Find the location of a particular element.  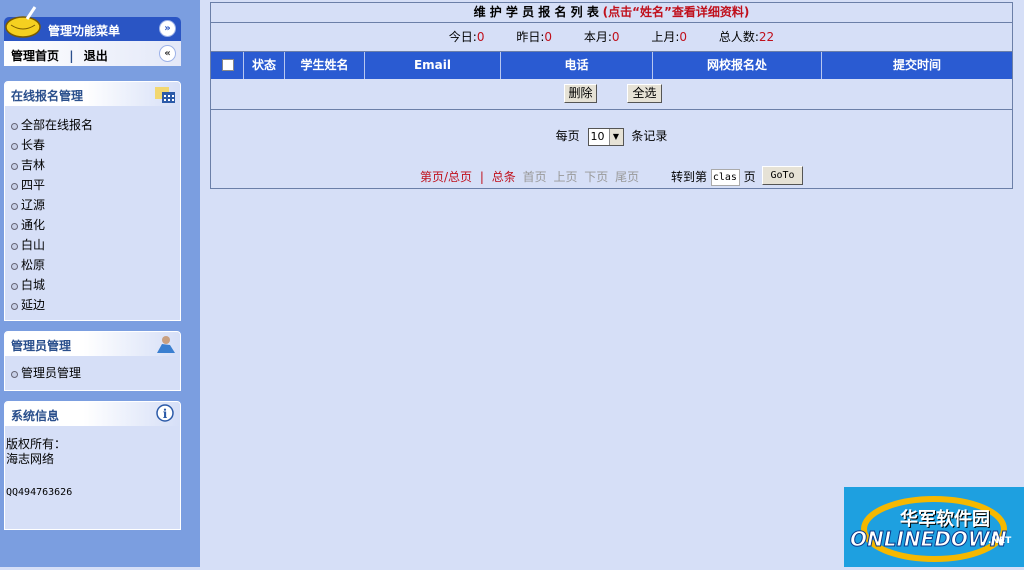

svg-text: i is located at coordinates (165, 414).